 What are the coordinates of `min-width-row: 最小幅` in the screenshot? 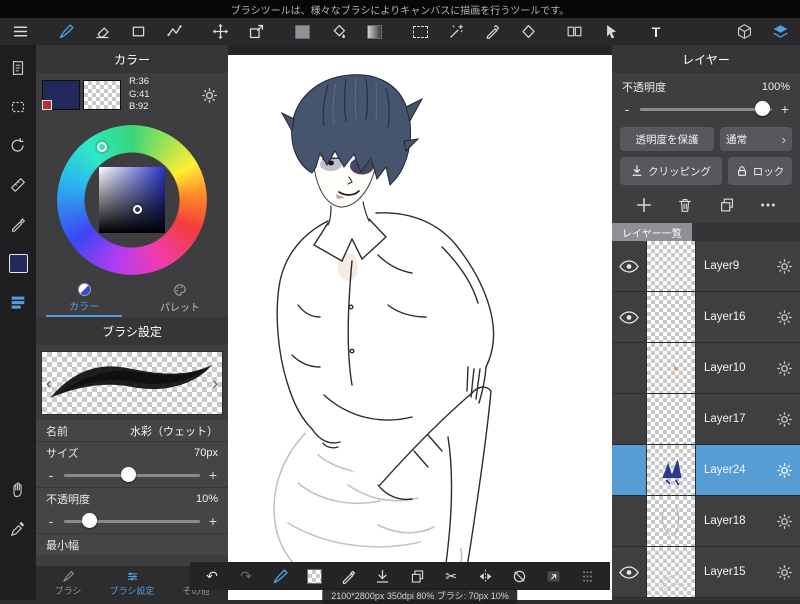 It's located at (132, 544).